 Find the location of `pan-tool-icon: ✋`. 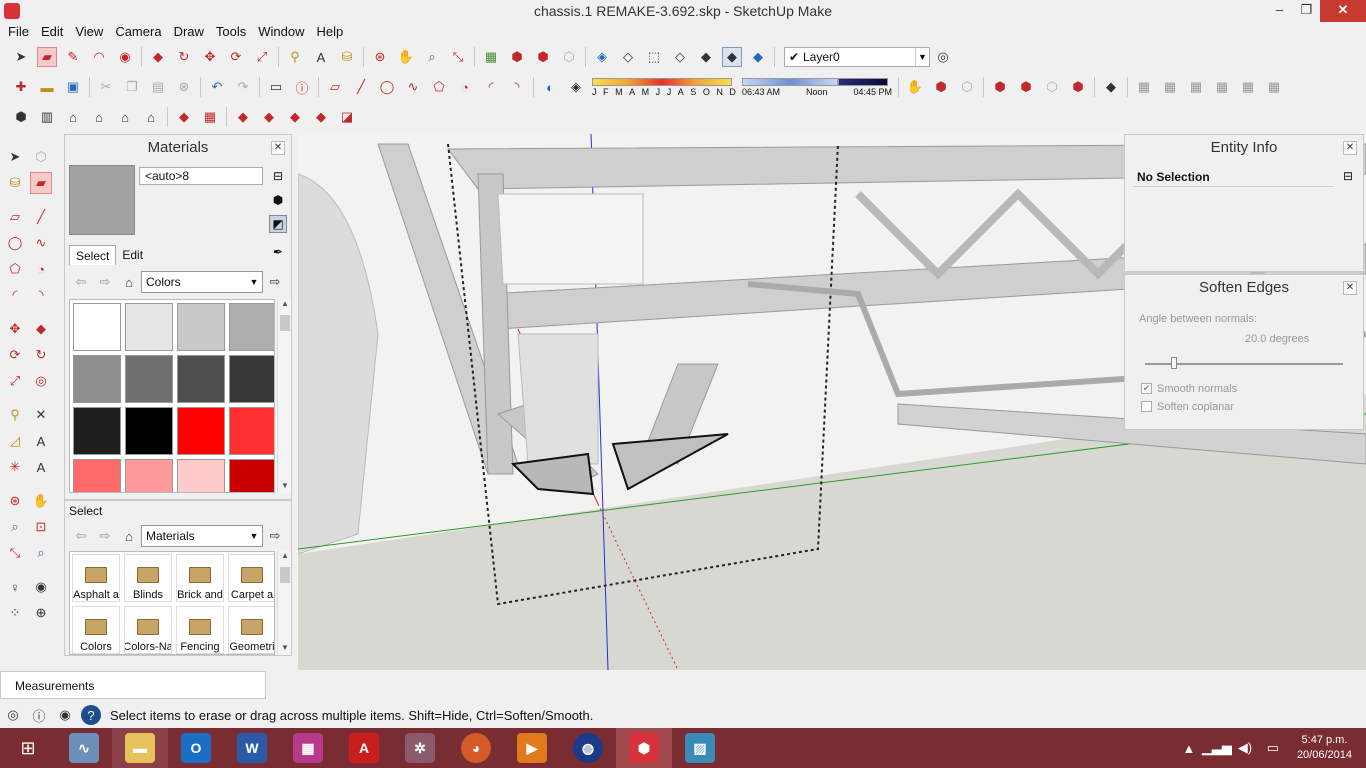

pan-tool-icon: ✋ is located at coordinates (41, 501).